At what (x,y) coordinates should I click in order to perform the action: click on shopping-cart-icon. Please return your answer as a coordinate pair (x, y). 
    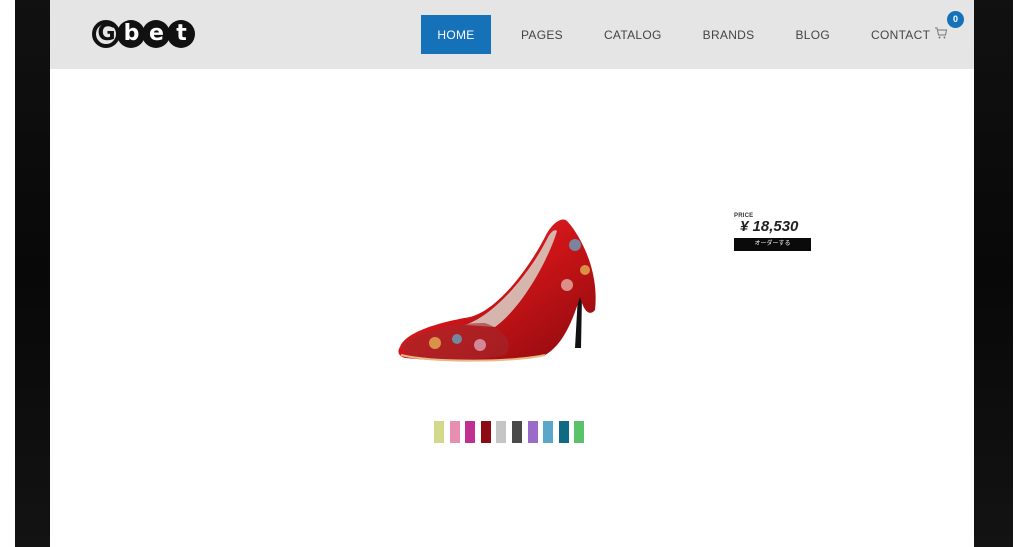
    Looking at the image, I should click on (941, 33).